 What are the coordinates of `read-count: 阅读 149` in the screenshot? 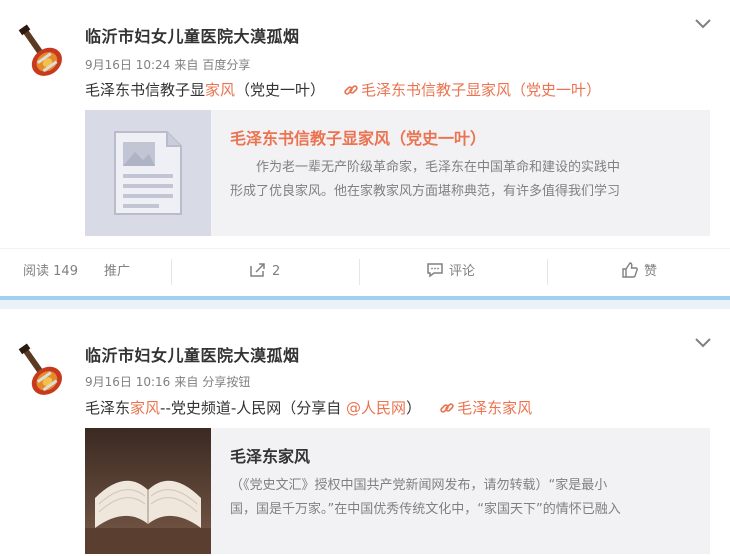 It's located at (50, 271).